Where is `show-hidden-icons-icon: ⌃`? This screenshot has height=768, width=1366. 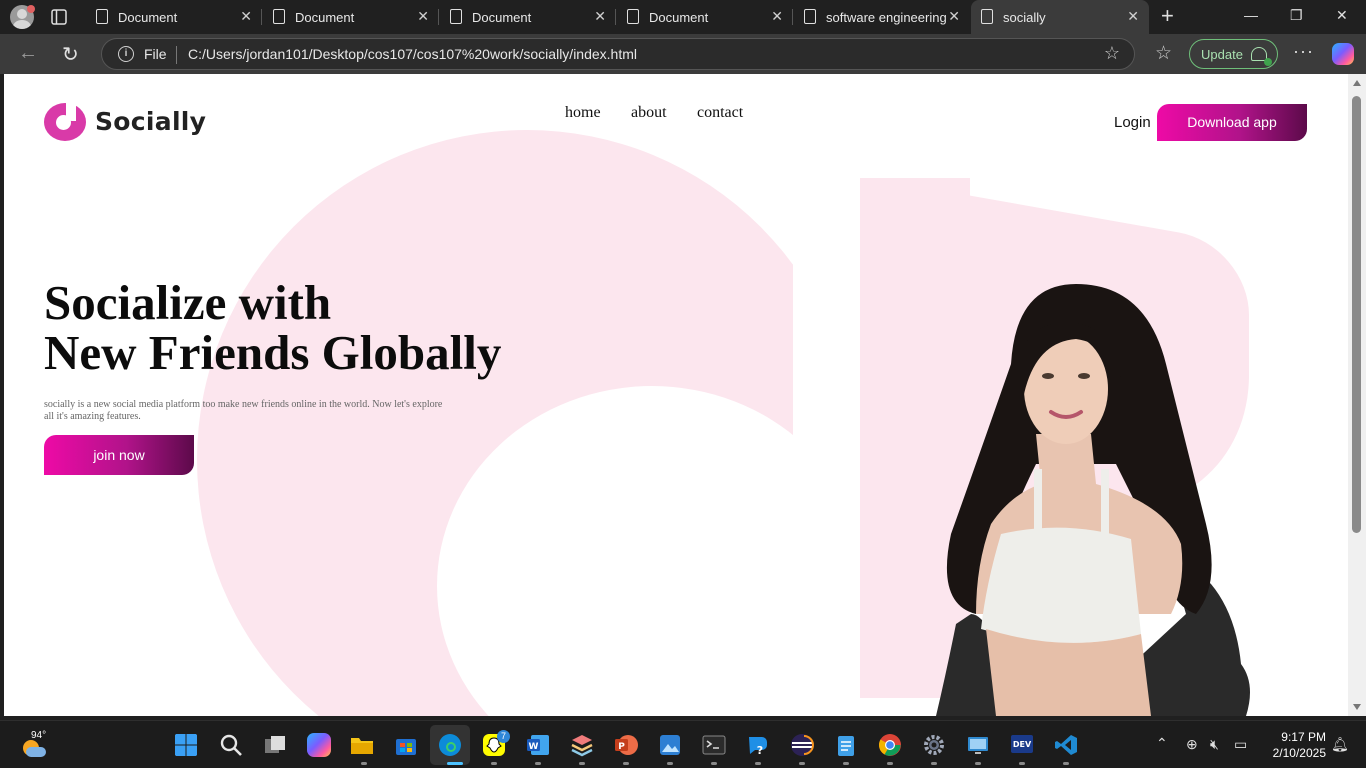
show-hidden-icons-icon: ⌃ is located at coordinates (1162, 743).